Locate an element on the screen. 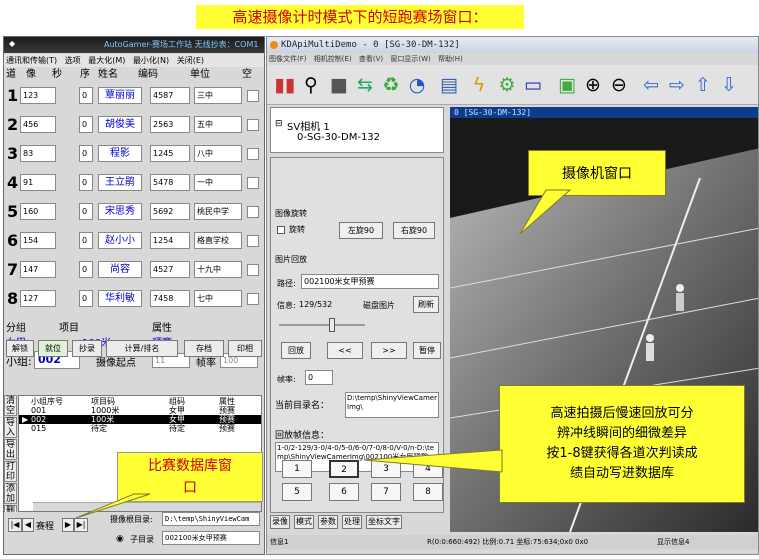 The height and width of the screenshot is (559, 759). athlete-unit-cell: 十九中 is located at coordinates (218, 269).